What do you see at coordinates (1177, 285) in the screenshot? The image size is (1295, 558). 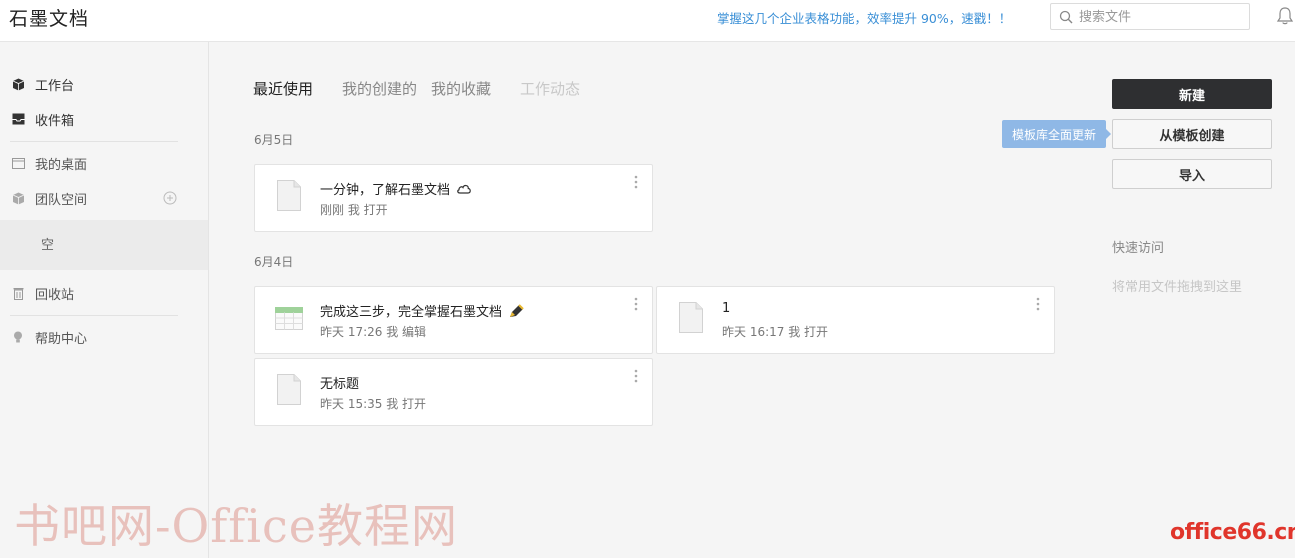 I see `quick-access-dropzone: 将常用文件拖拽到这里` at bounding box center [1177, 285].